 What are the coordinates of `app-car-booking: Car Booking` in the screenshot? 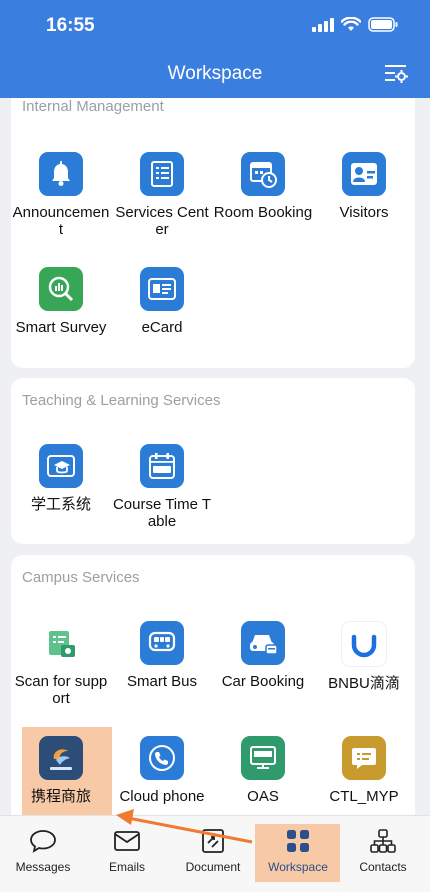 It's located at (263, 655).